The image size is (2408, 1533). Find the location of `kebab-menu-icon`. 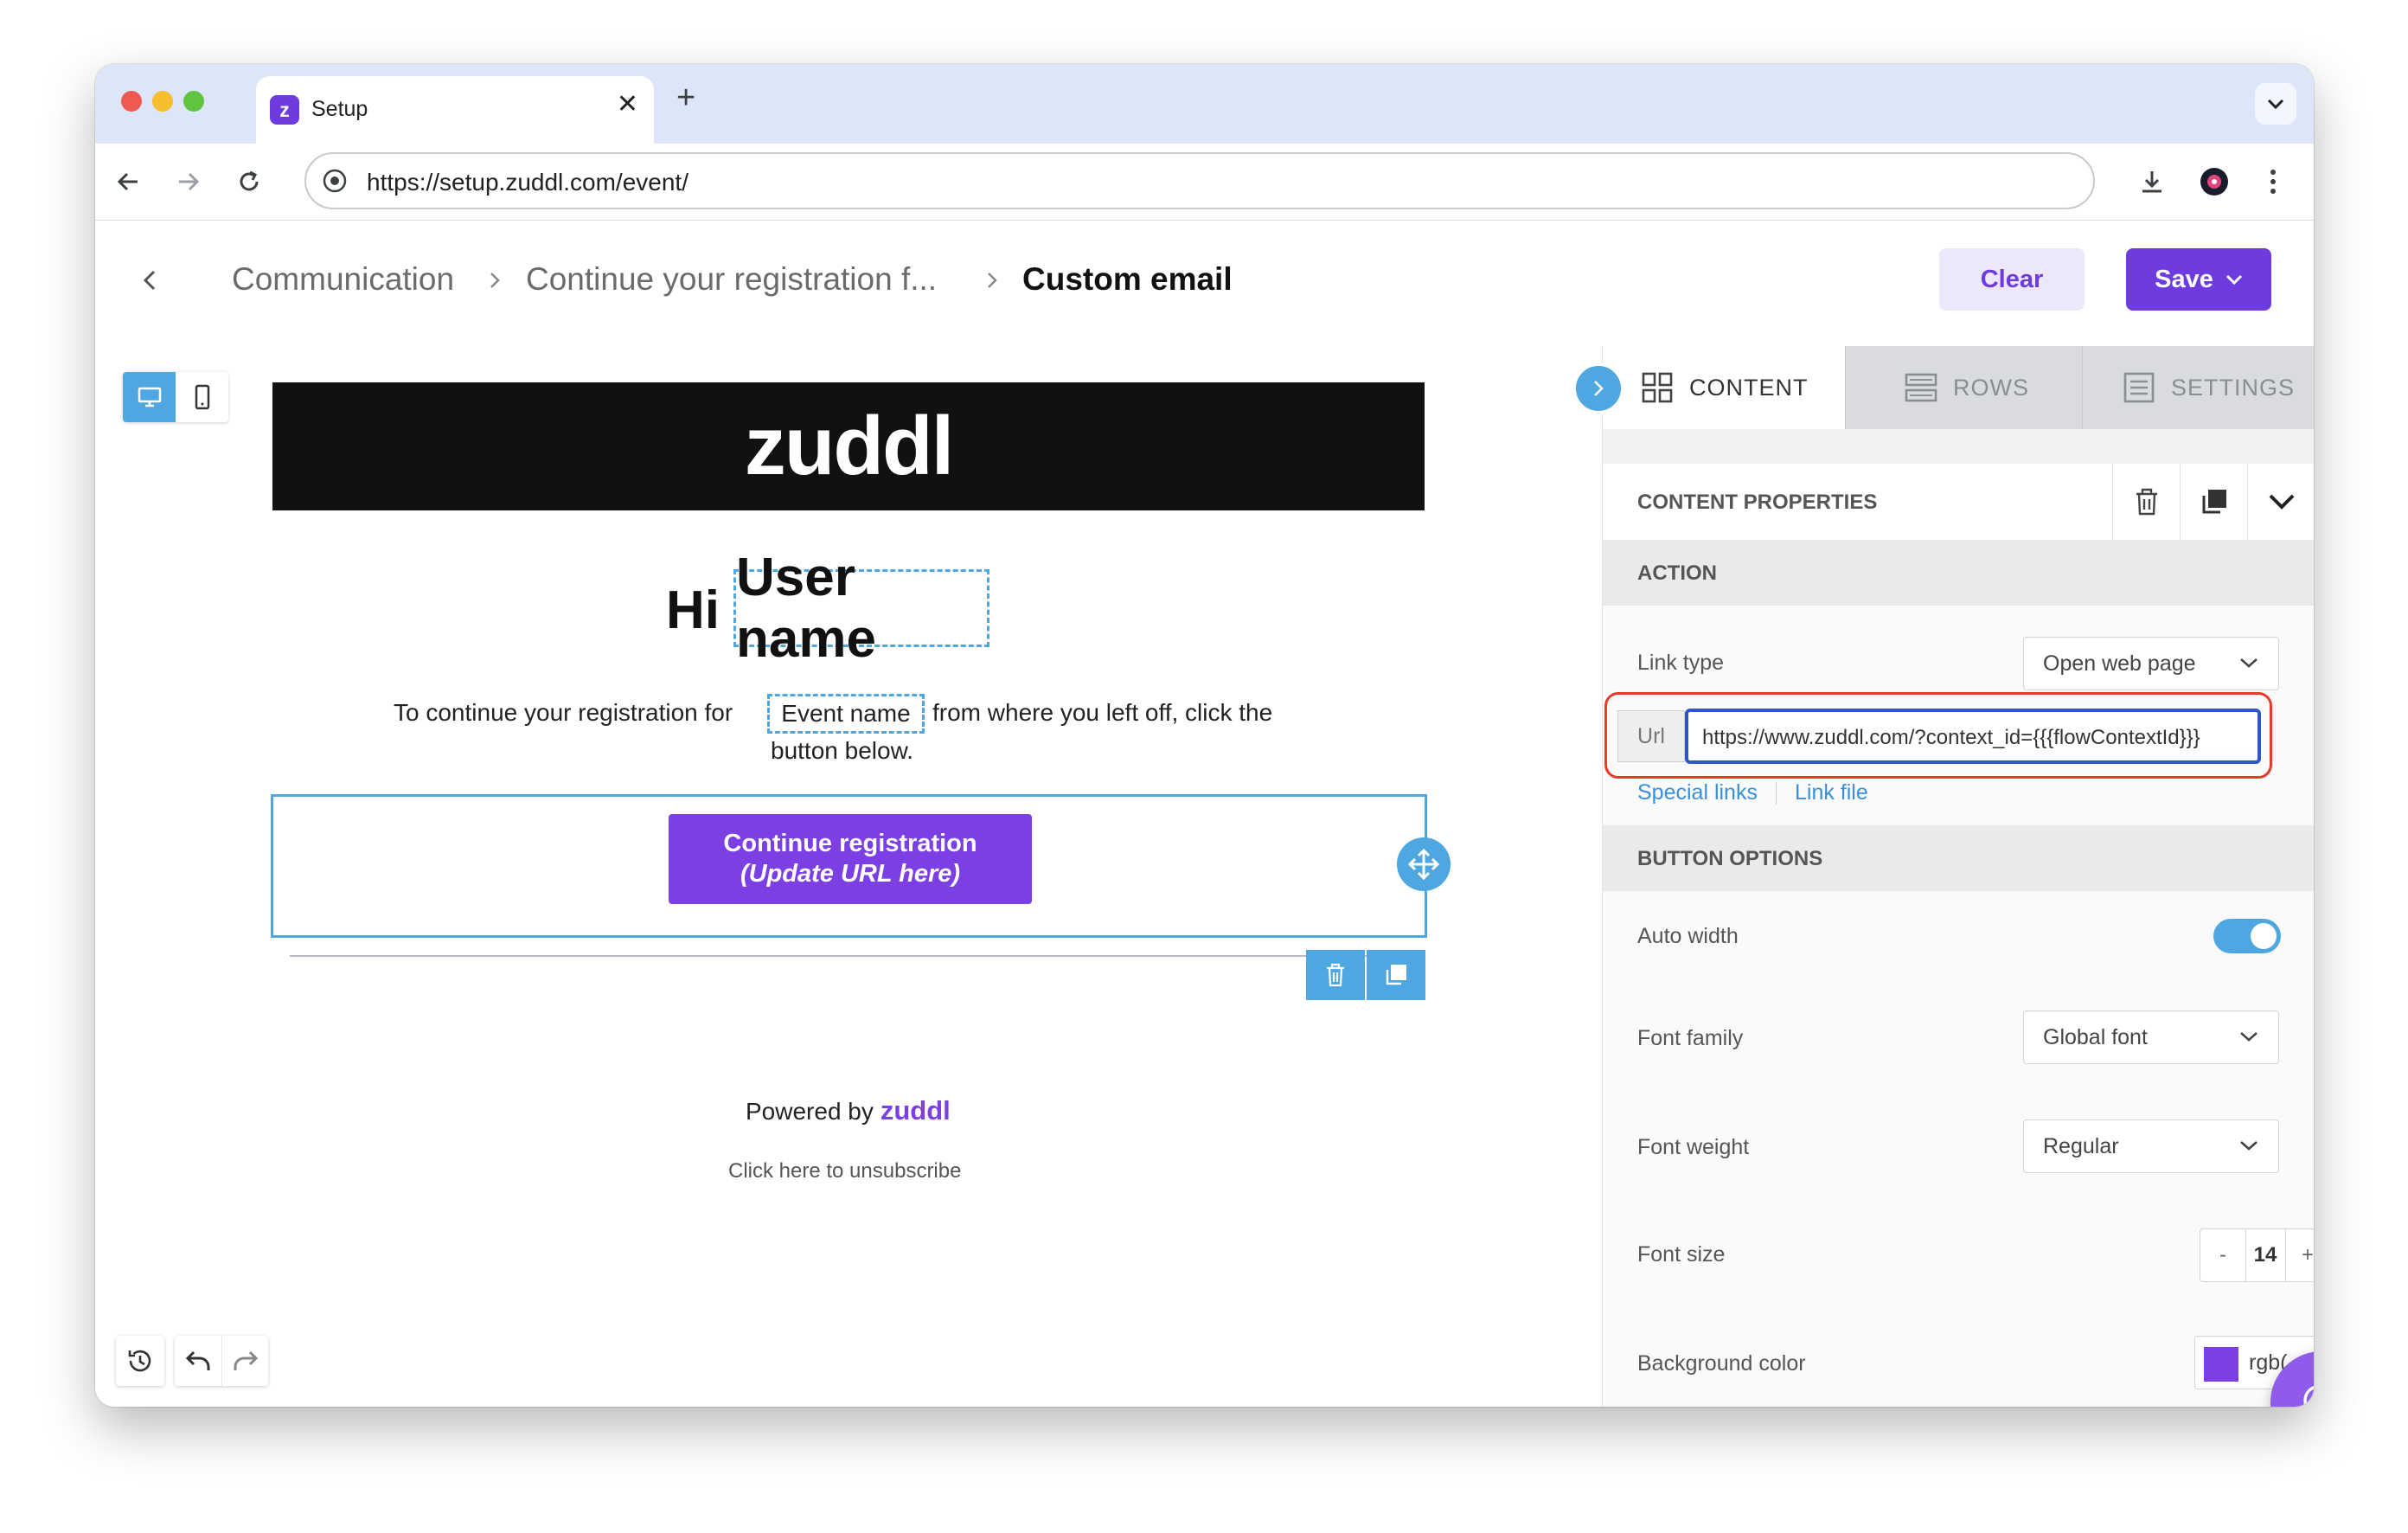

kebab-menu-icon is located at coordinates (2273, 182).